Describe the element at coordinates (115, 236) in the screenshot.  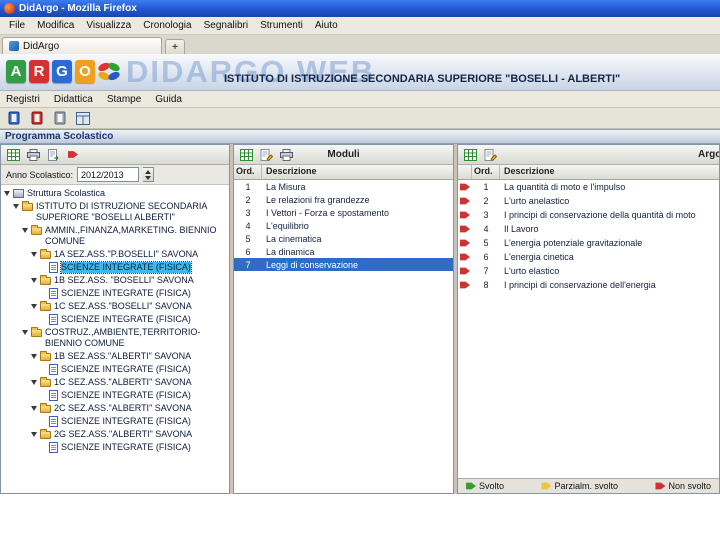
I see `tree-item: AMMIN.,FINANZA,MARKETING. BIENNIO COMUNE` at that location.